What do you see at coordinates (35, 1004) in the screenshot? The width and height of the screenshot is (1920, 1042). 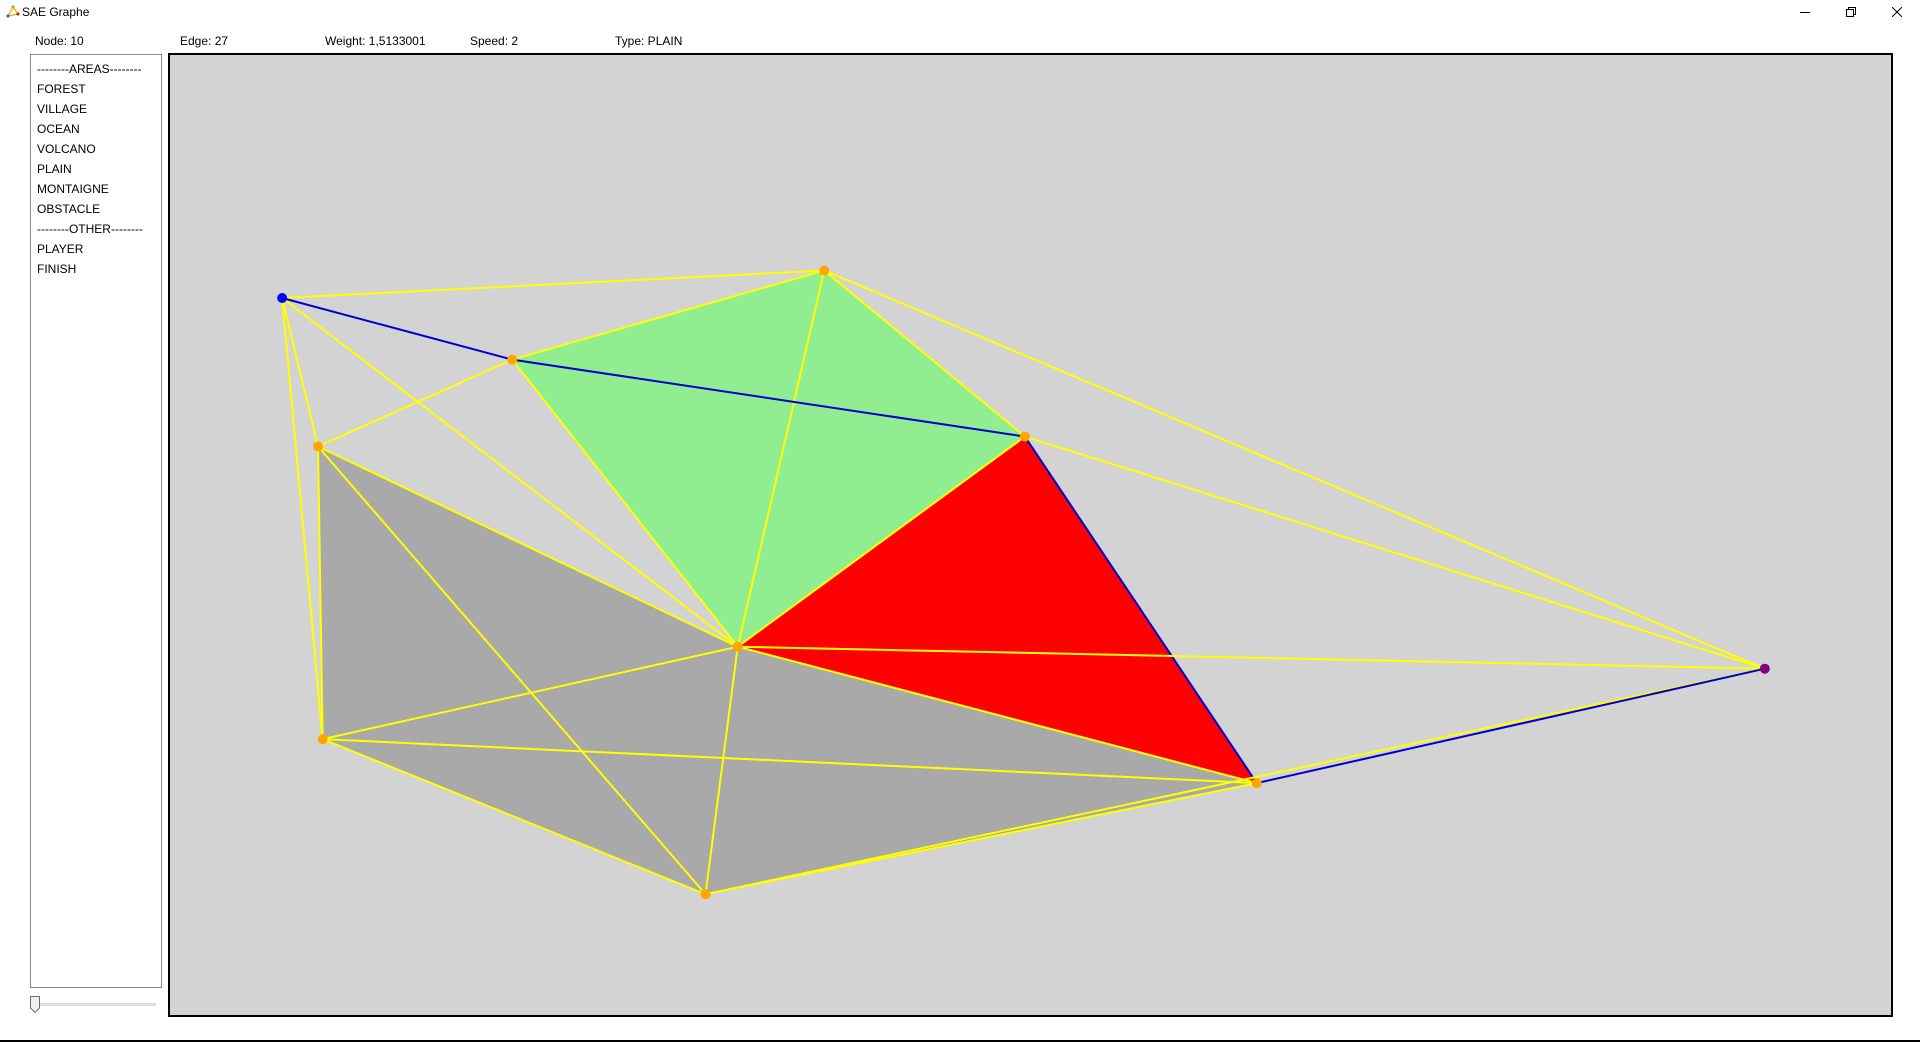 I see `slider-thumb` at bounding box center [35, 1004].